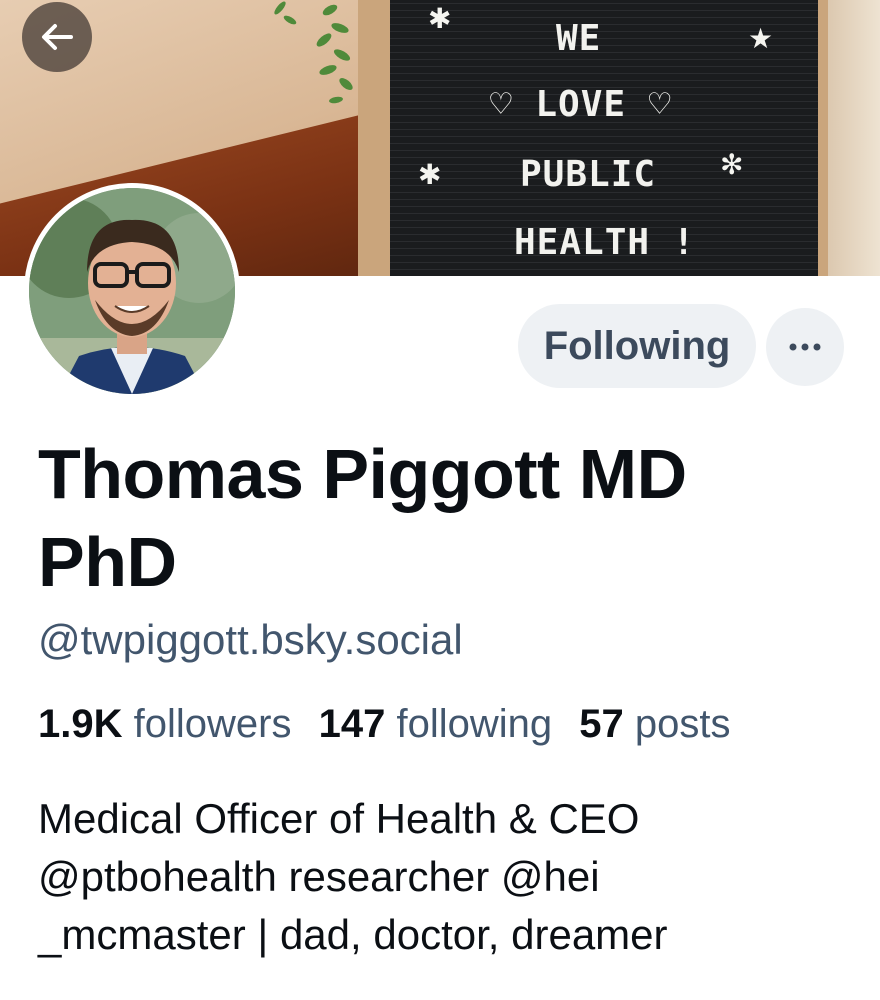 Image resolution: width=880 pixels, height=1000 pixels. I want to click on arrow-left-icon, so click(57, 37).